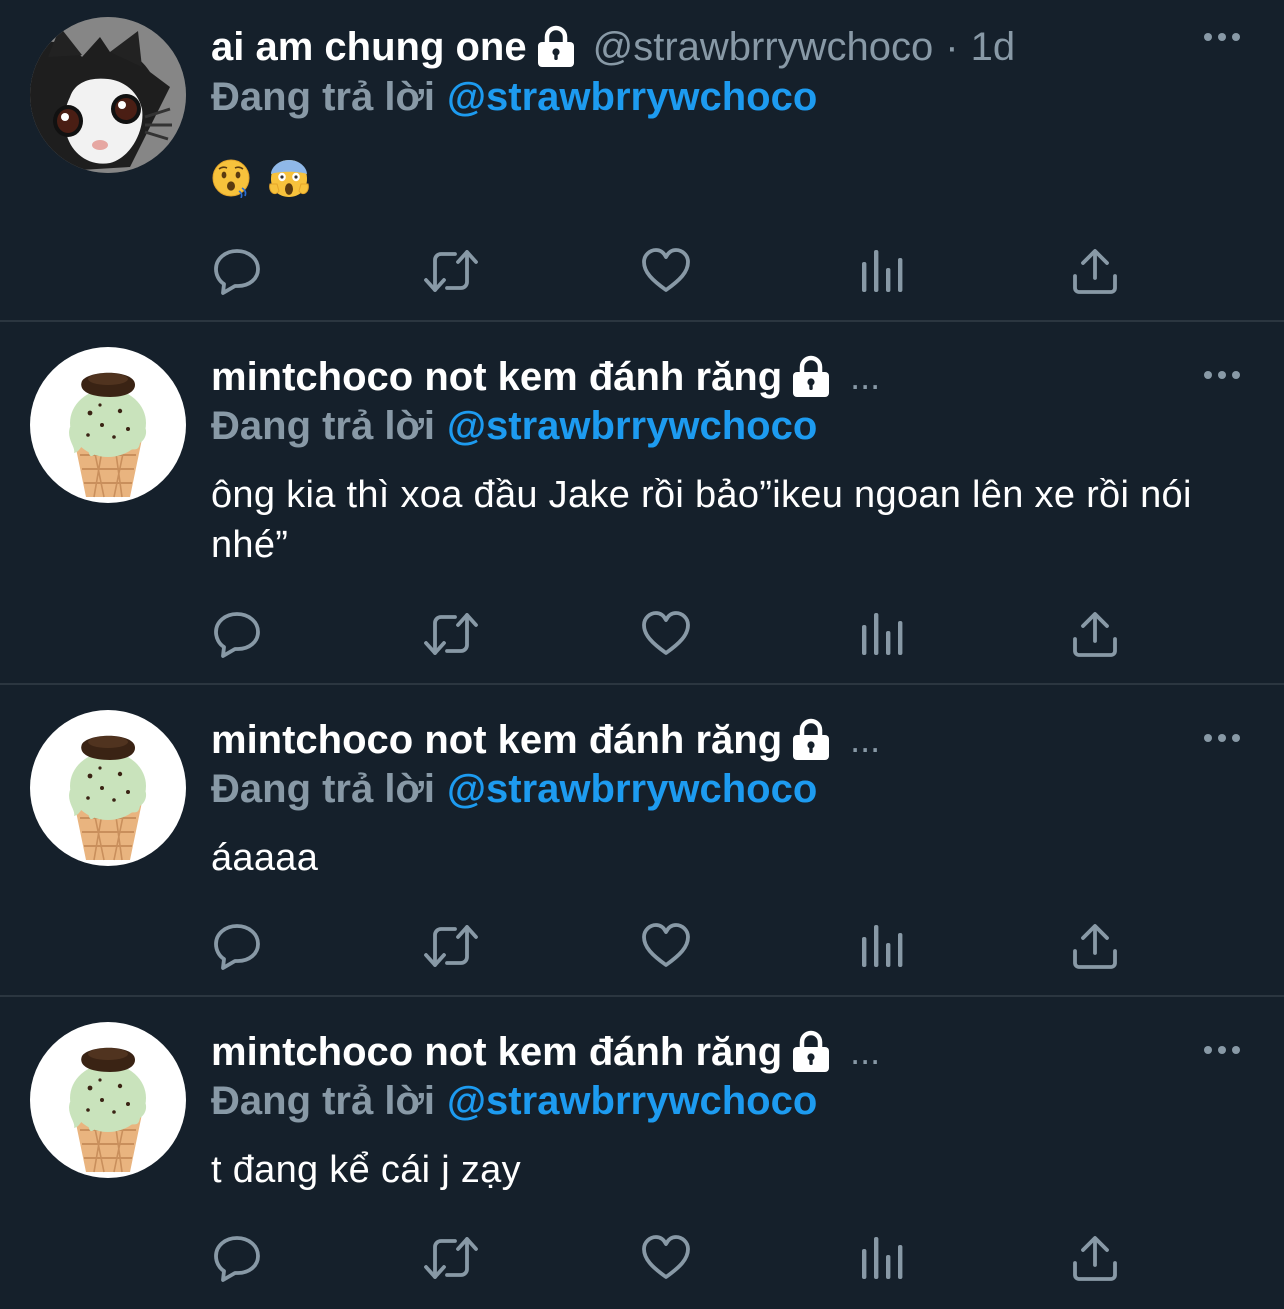 This screenshot has width=1284, height=1309. Describe the element at coordinates (763, 47) in the screenshot. I see `user-handle: @strawbrrywchoco` at that location.